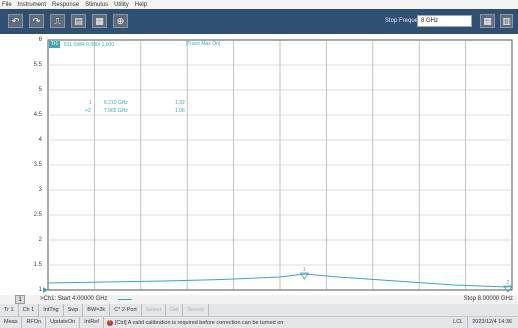 The height and width of the screenshot is (328, 518). What do you see at coordinates (74, 310) in the screenshot?
I see `tab-sweep: Swp` at bounding box center [74, 310].